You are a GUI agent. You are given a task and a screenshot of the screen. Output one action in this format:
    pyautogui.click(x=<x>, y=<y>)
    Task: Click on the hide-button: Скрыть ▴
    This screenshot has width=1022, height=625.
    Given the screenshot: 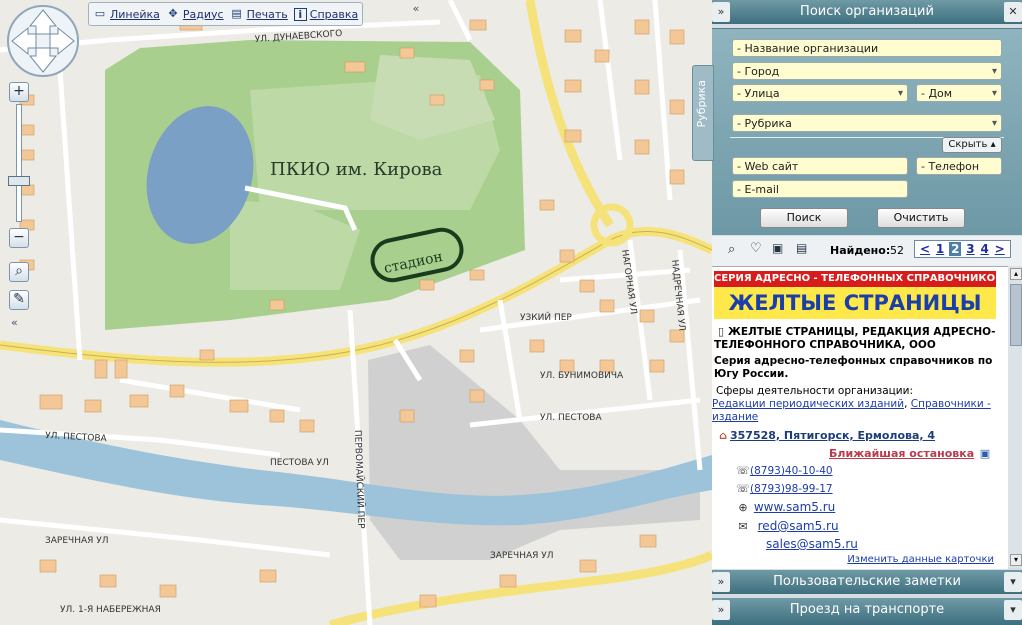 What is the action you would take?
    pyautogui.click(x=972, y=145)
    